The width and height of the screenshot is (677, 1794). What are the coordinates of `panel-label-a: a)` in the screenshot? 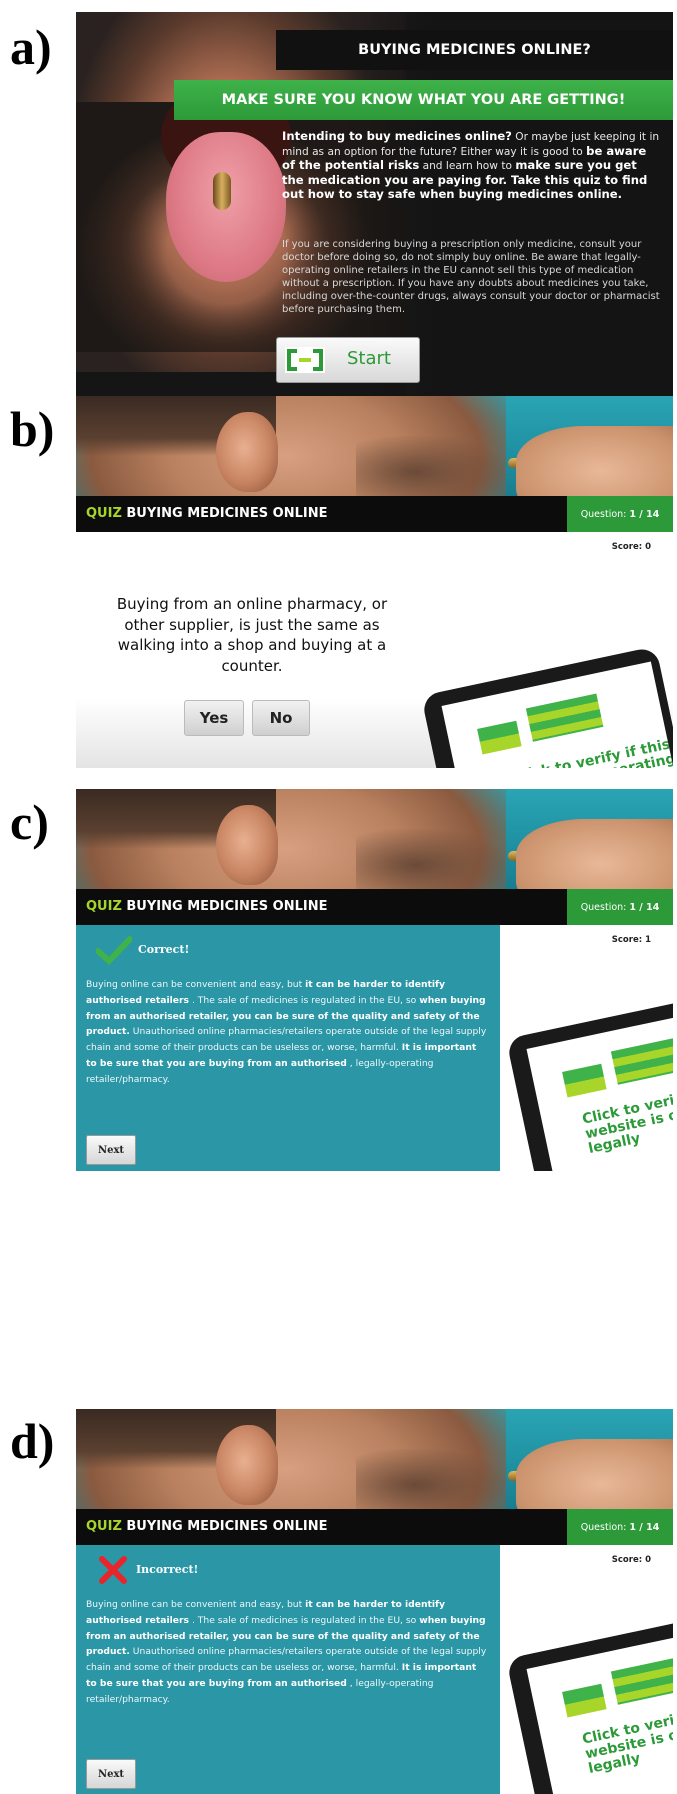 It's located at (31, 47).